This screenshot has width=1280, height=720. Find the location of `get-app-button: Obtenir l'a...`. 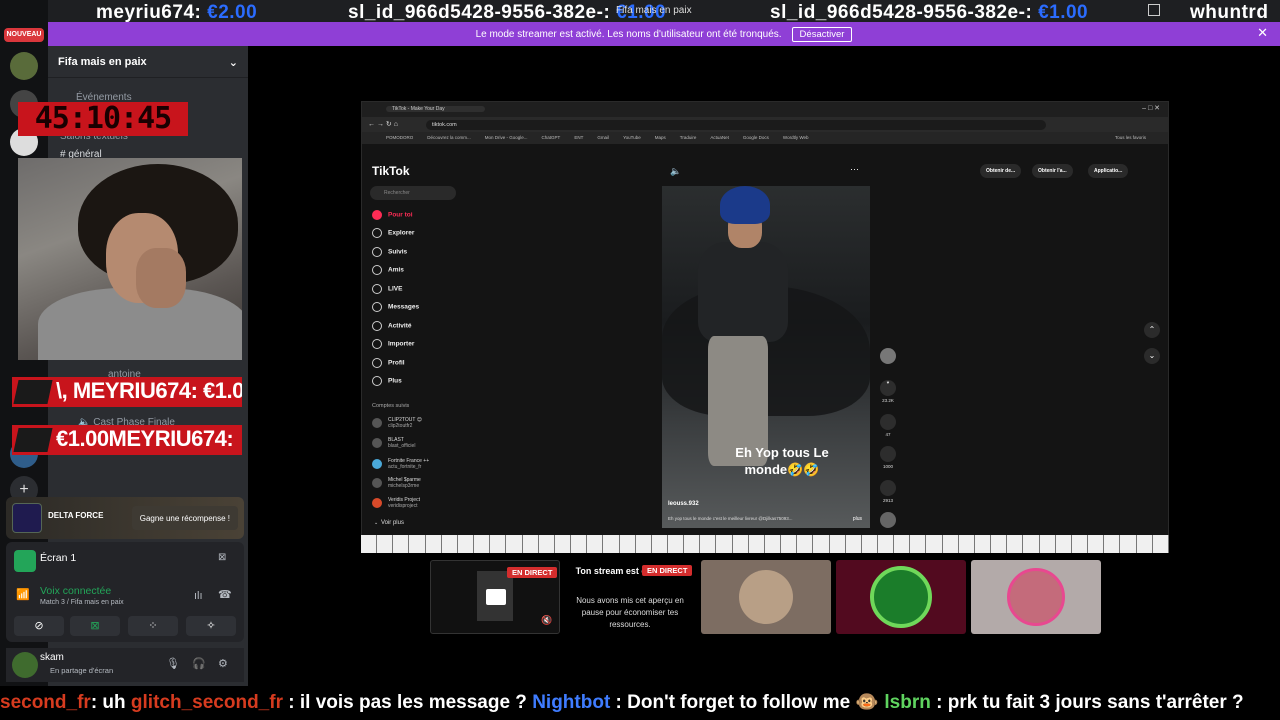

get-app-button: Obtenir l'a... is located at coordinates (1052, 171).